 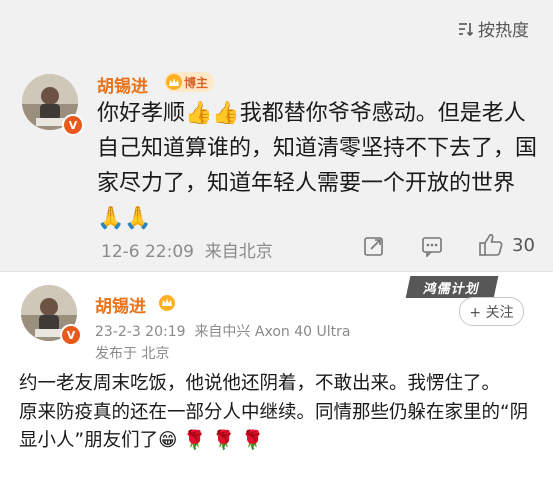 I want to click on watermark: 鸿儒计划, so click(x=452, y=287).